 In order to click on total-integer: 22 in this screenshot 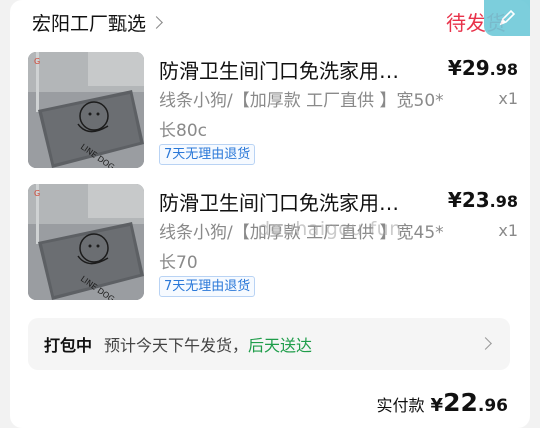, I will do `click(460, 402)`.